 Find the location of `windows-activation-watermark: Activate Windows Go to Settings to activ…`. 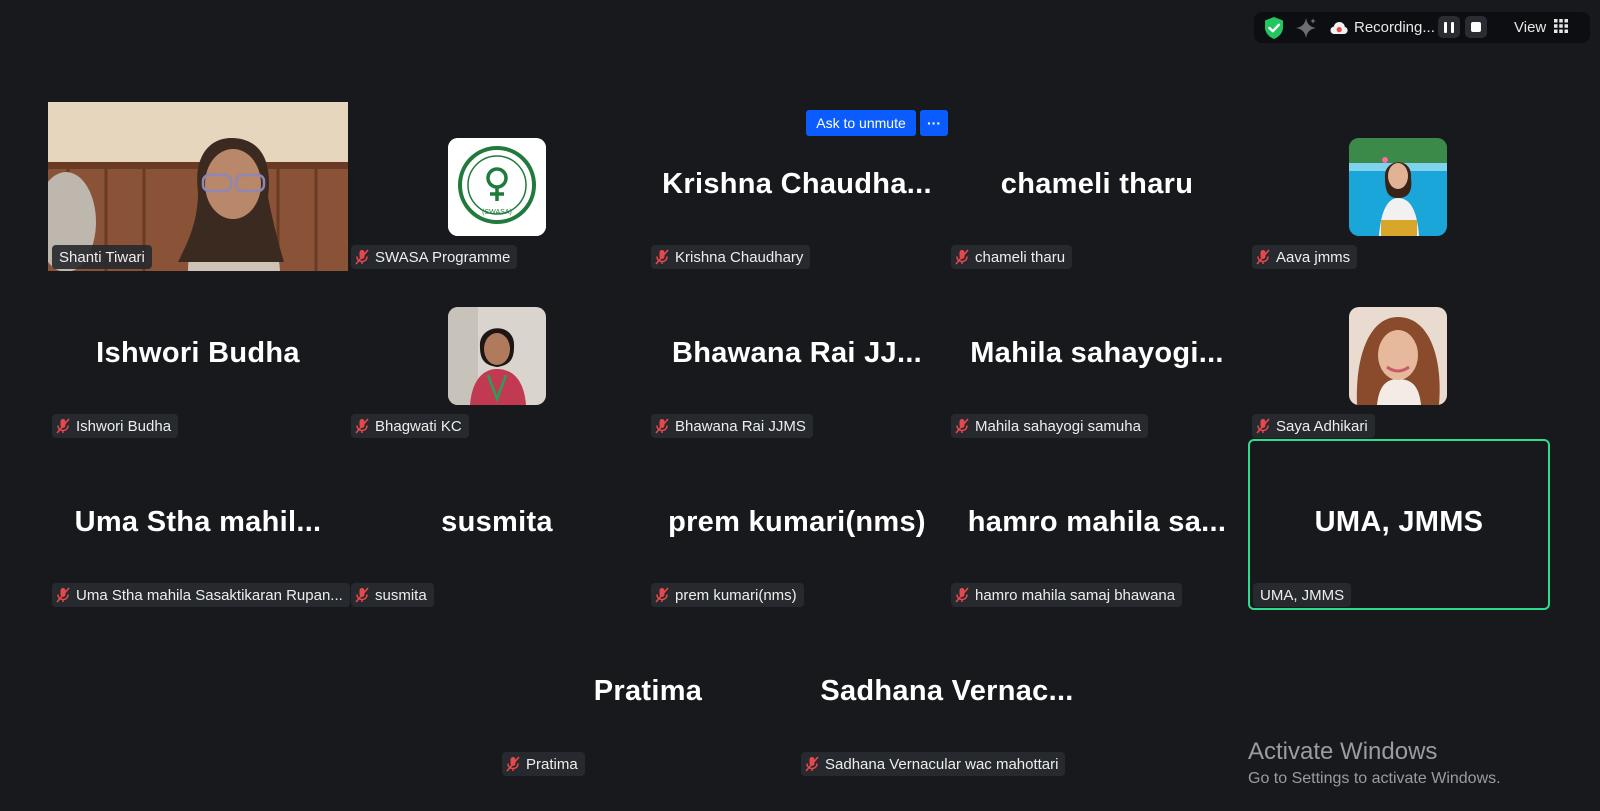

windows-activation-watermark: Activate Windows Go to Settings to activ… is located at coordinates (1374, 763).